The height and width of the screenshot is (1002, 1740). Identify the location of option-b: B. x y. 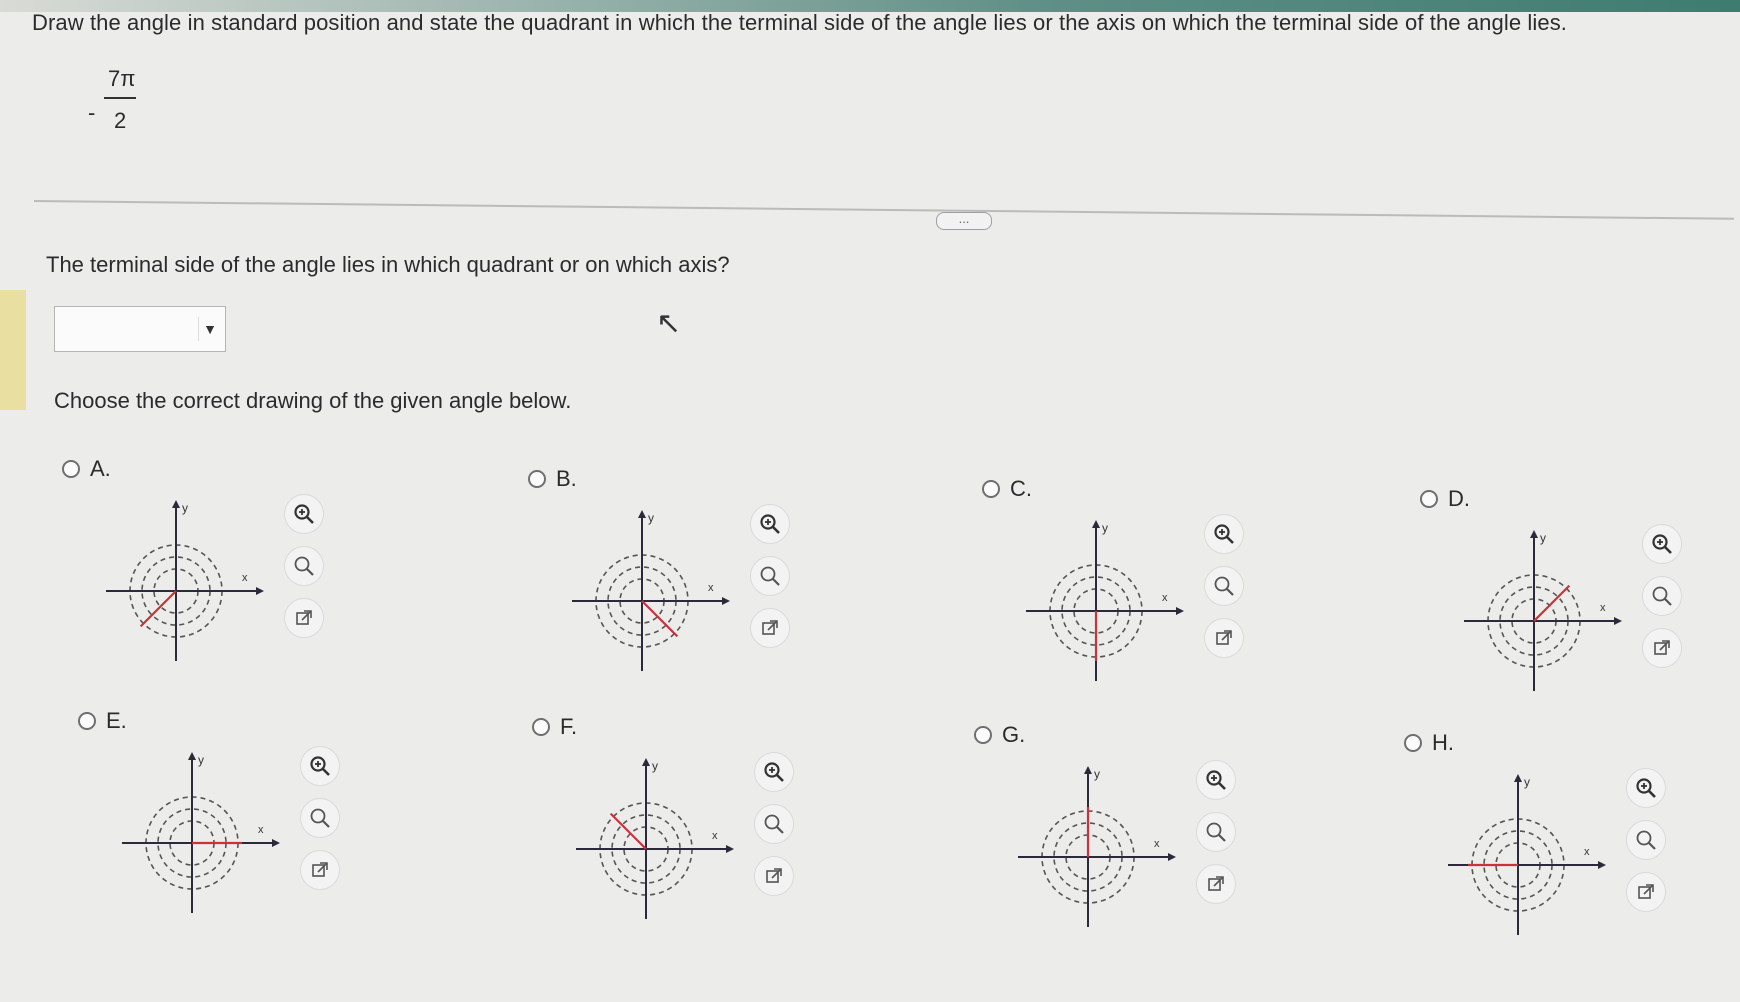
(738, 576).